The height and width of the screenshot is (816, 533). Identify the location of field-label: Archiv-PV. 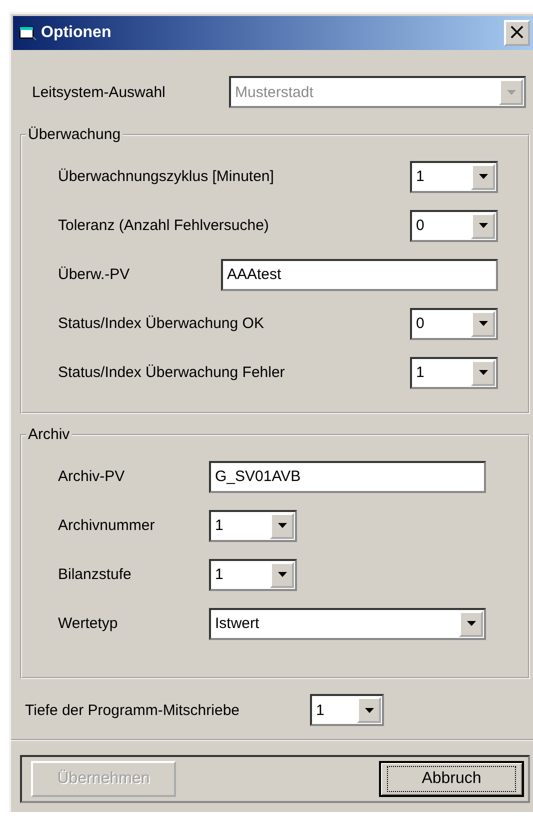
(92, 476).